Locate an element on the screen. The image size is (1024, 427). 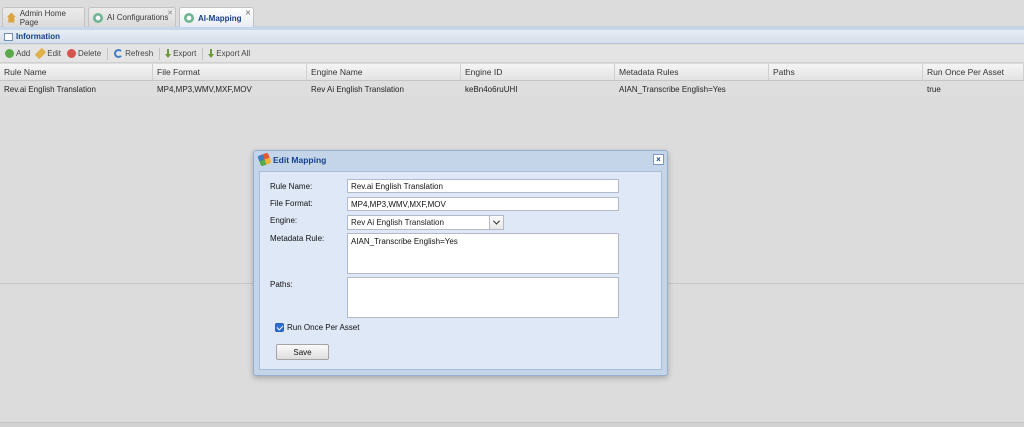
export-all-label: Export All is located at coordinates (233, 53).